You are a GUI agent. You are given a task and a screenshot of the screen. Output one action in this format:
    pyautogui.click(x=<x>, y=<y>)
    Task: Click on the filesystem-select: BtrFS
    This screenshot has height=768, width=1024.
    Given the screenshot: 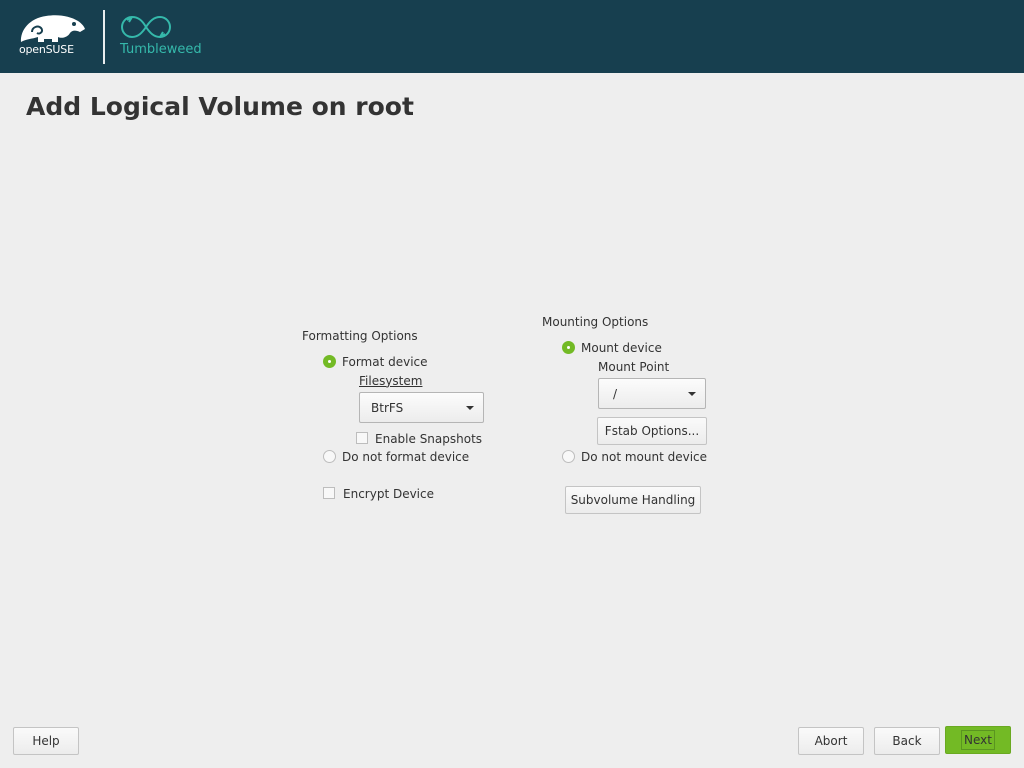 What is the action you would take?
    pyautogui.click(x=421, y=407)
    